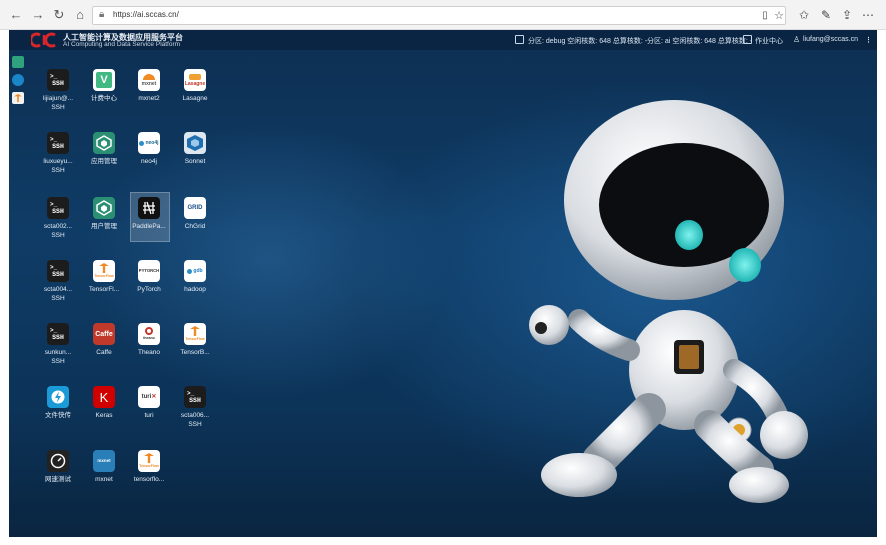  Describe the element at coordinates (747, 39) in the screenshot. I see `job-icon` at that location.